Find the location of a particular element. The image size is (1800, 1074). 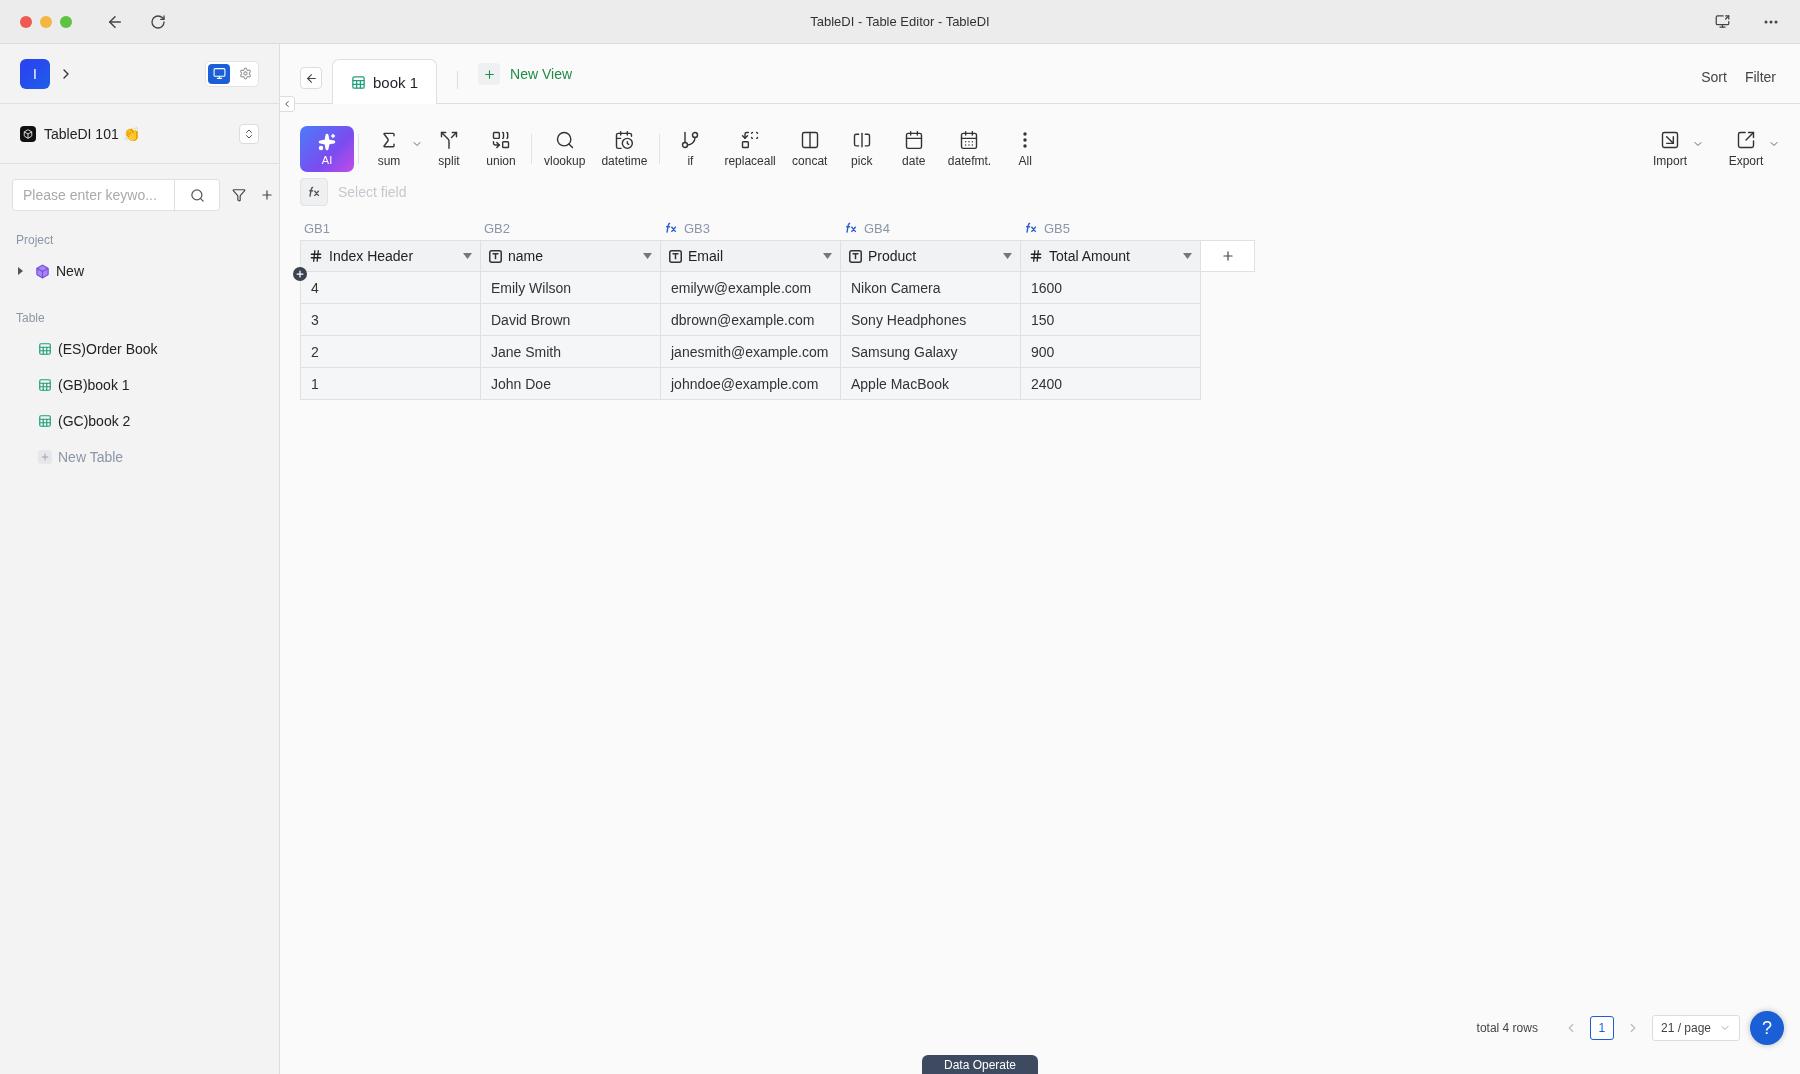

import-icon is located at coordinates (1670, 140).